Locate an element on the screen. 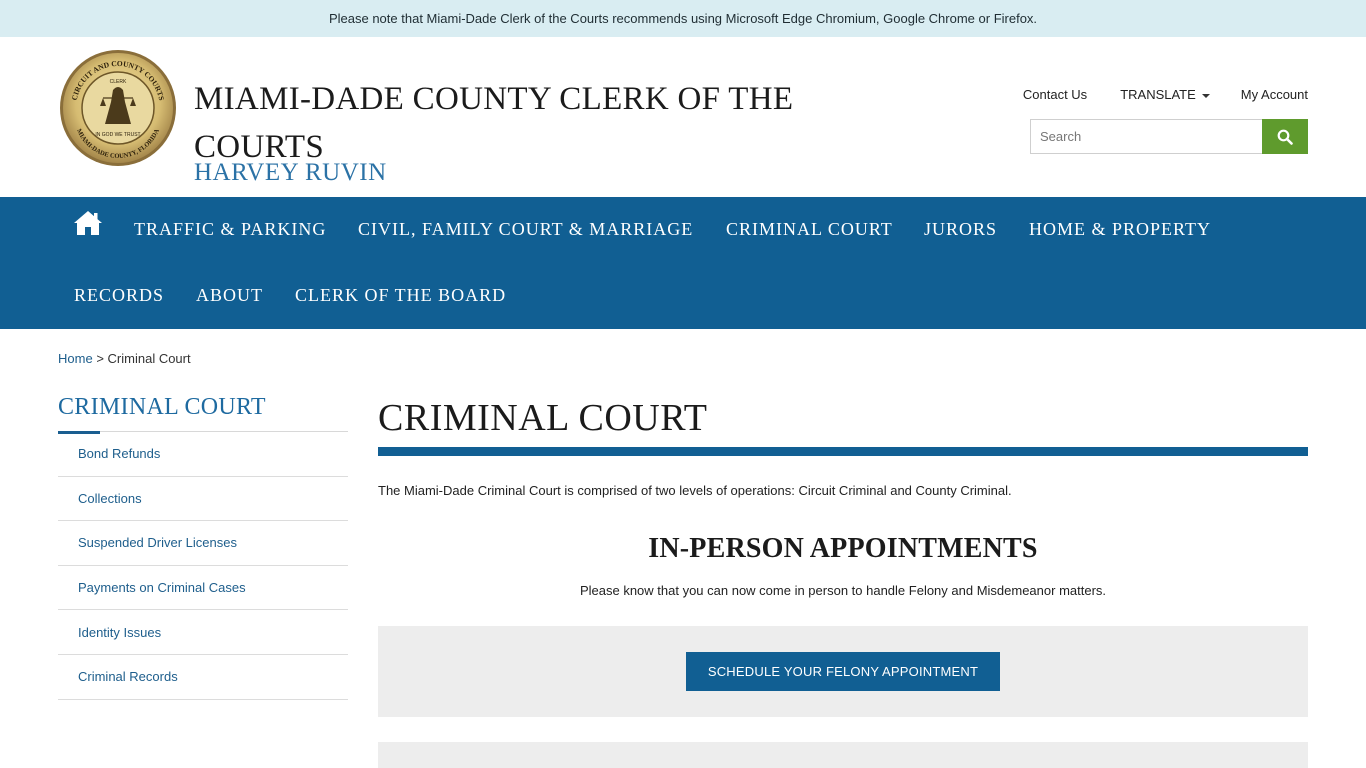 The width and height of the screenshot is (1366, 768). search-input is located at coordinates (1146, 136).